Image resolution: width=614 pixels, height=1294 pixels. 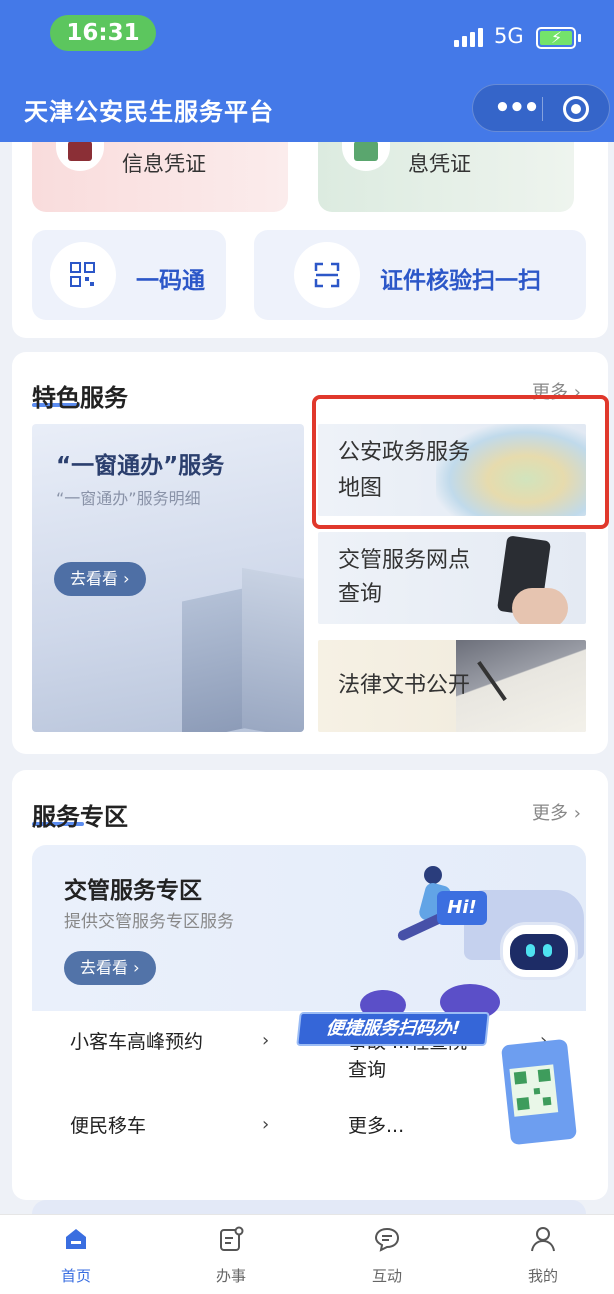 I want to click on writing-illustration, so click(x=521, y=686).